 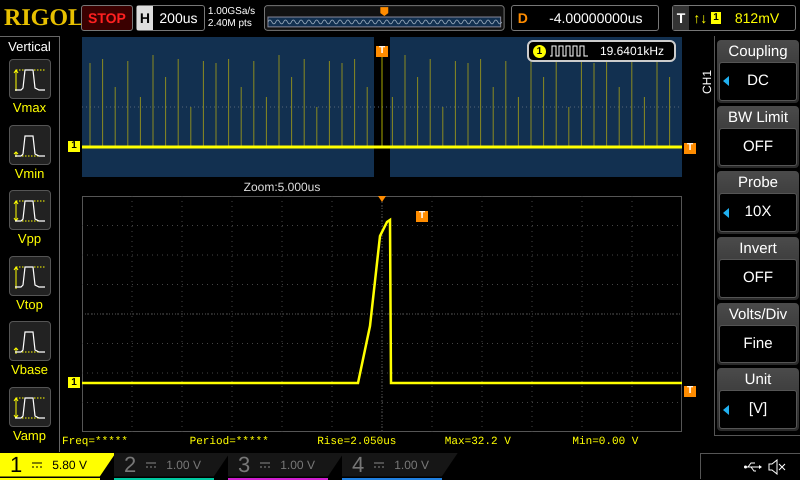 What do you see at coordinates (522, 18) in the screenshot?
I see `delay-label: D` at bounding box center [522, 18].